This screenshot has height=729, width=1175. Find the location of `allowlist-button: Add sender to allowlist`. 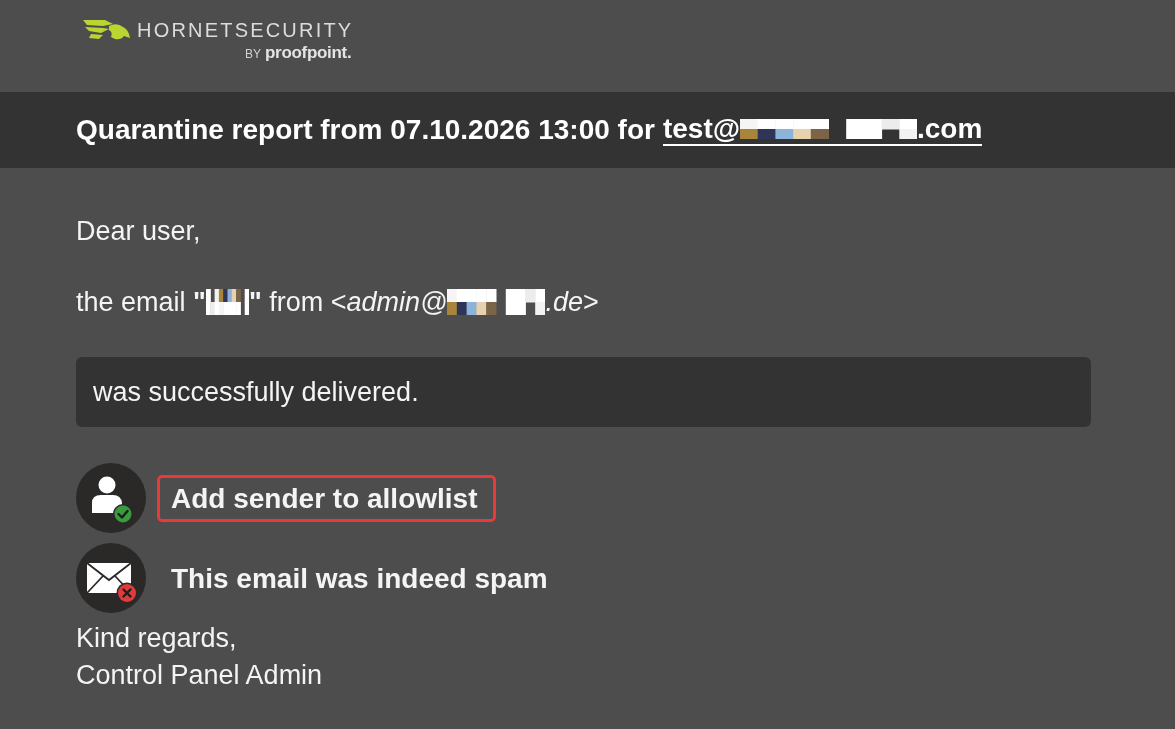

allowlist-button: Add sender to allowlist is located at coordinates (327, 498).